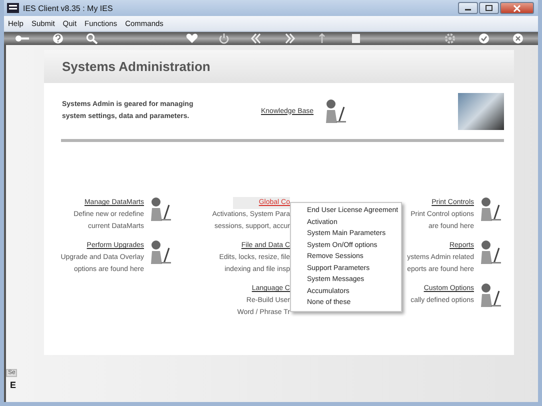  What do you see at coordinates (256, 38) in the screenshot?
I see `rewind-icon` at bounding box center [256, 38].